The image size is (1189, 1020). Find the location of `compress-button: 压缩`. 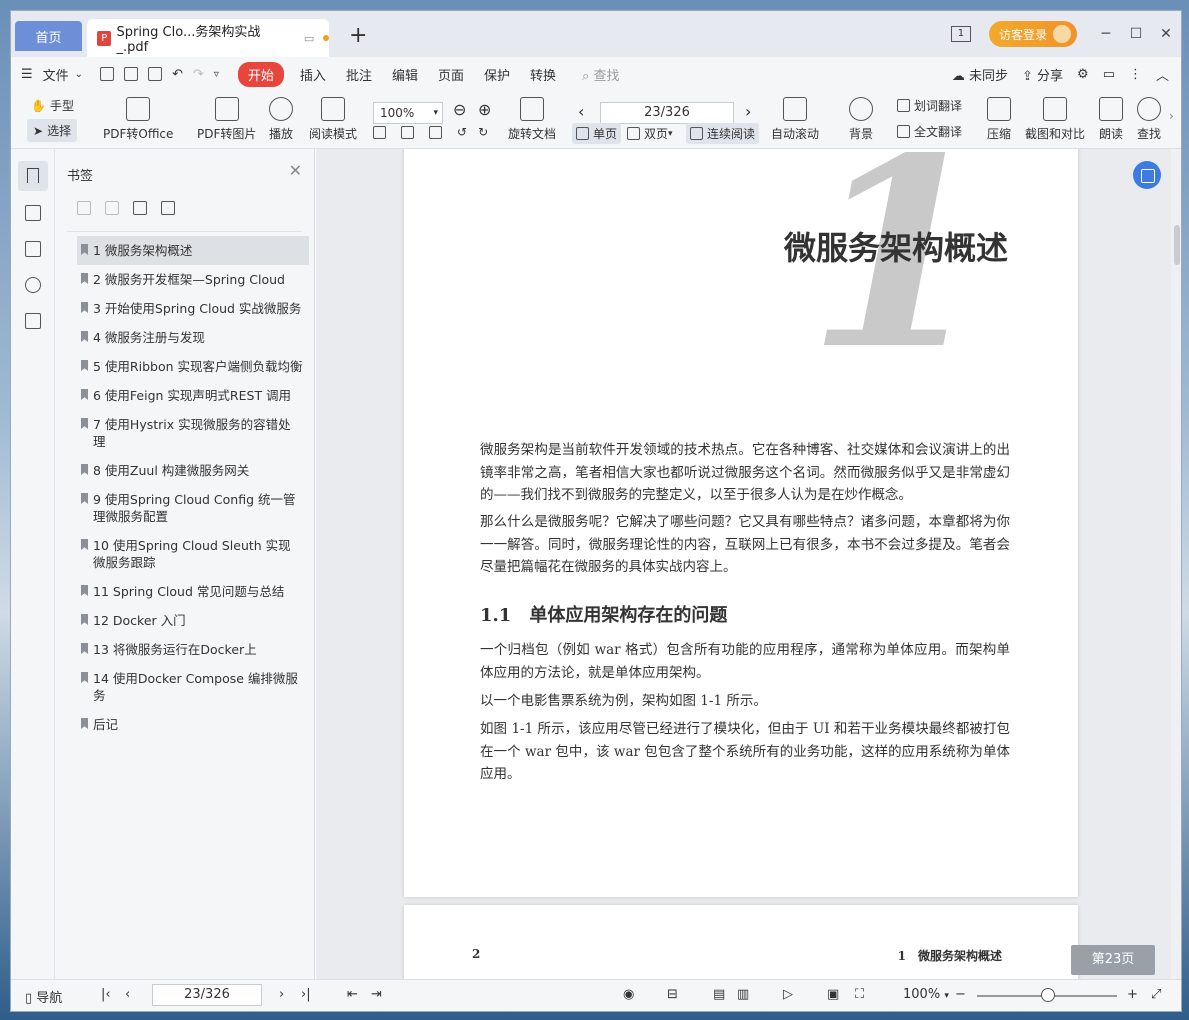

compress-button: 压缩 is located at coordinates (999, 119).